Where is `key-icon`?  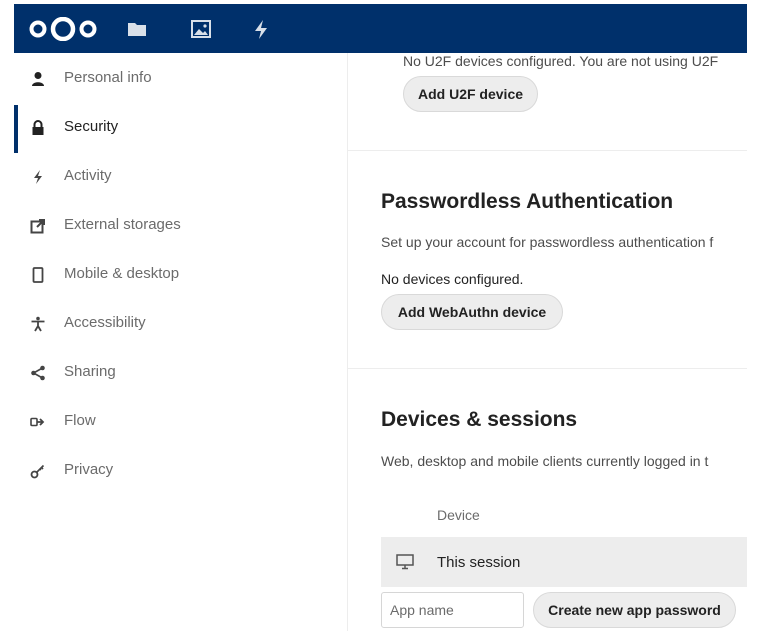
key-icon is located at coordinates (37, 471).